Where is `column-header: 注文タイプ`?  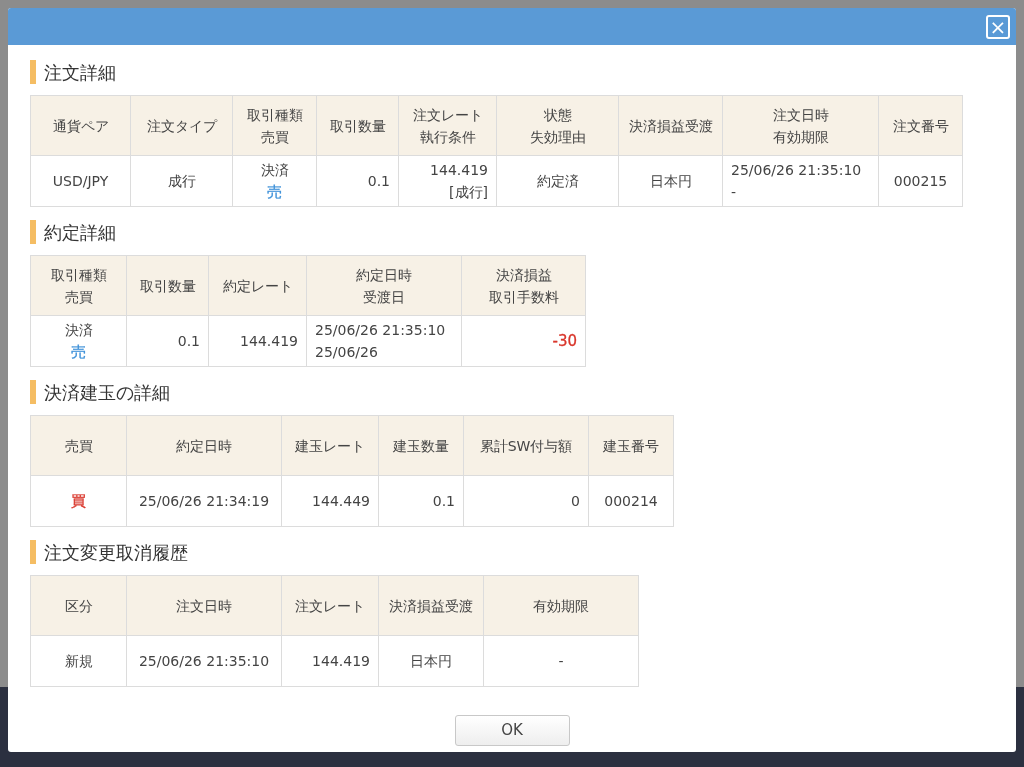 column-header: 注文タイプ is located at coordinates (181, 125).